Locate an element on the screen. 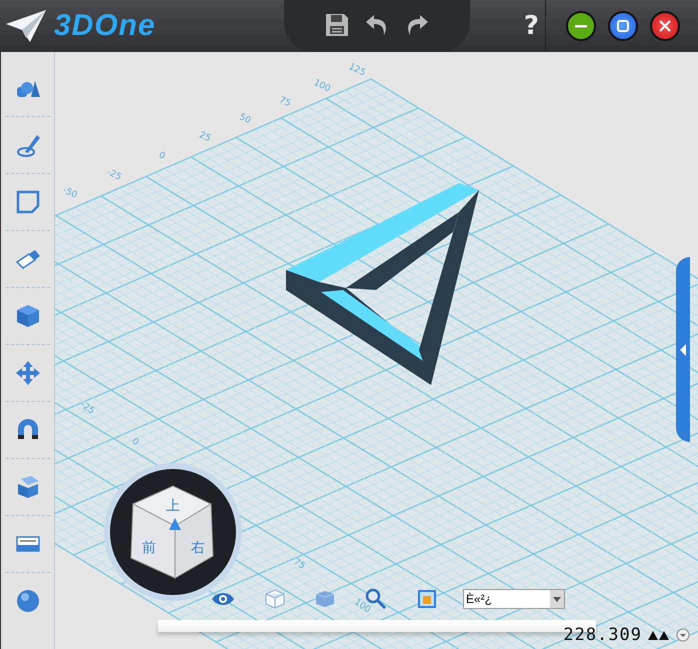 This screenshot has width=698, height=649. cube-face-label: 前 is located at coordinates (149, 548).